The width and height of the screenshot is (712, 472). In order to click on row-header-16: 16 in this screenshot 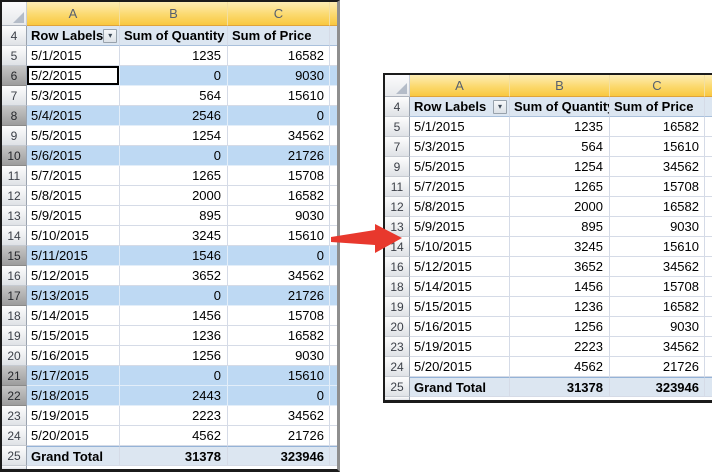, I will do `click(397, 267)`.